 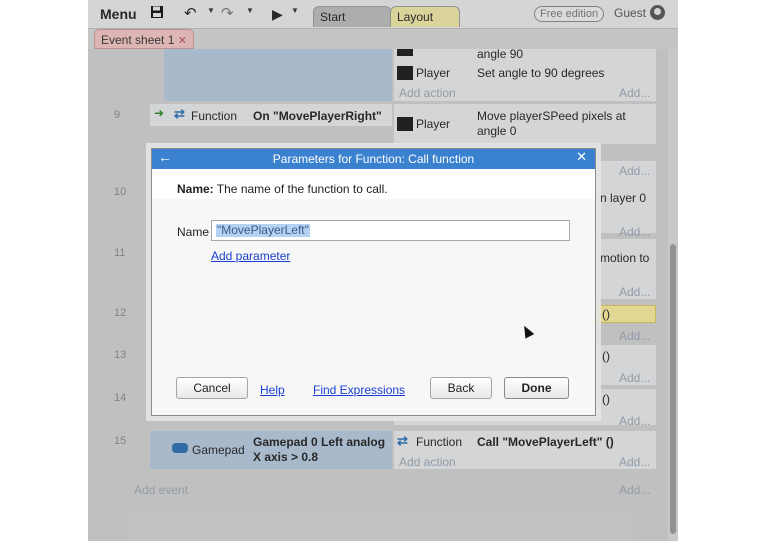 What do you see at coordinates (461, 388) in the screenshot?
I see `back-button: Back` at bounding box center [461, 388].